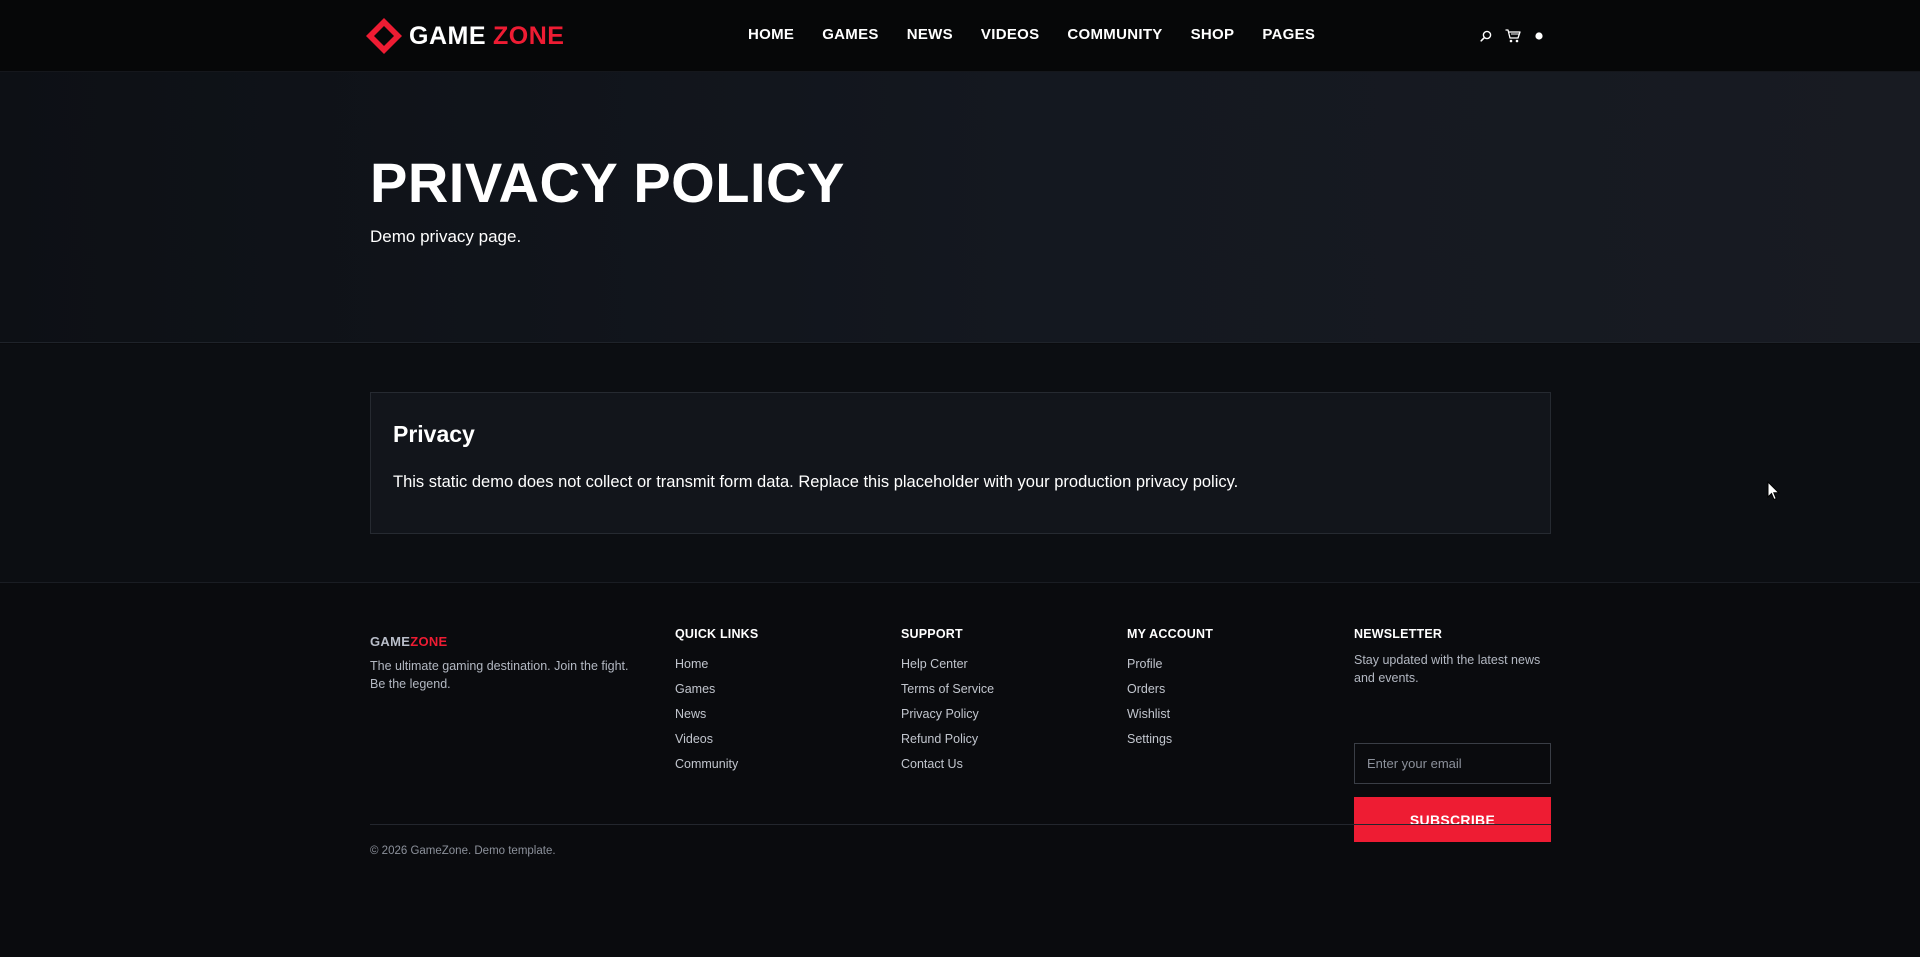 This screenshot has width=1920, height=957. What do you see at coordinates (716, 664) in the screenshot?
I see `footer-link-home: Home` at bounding box center [716, 664].